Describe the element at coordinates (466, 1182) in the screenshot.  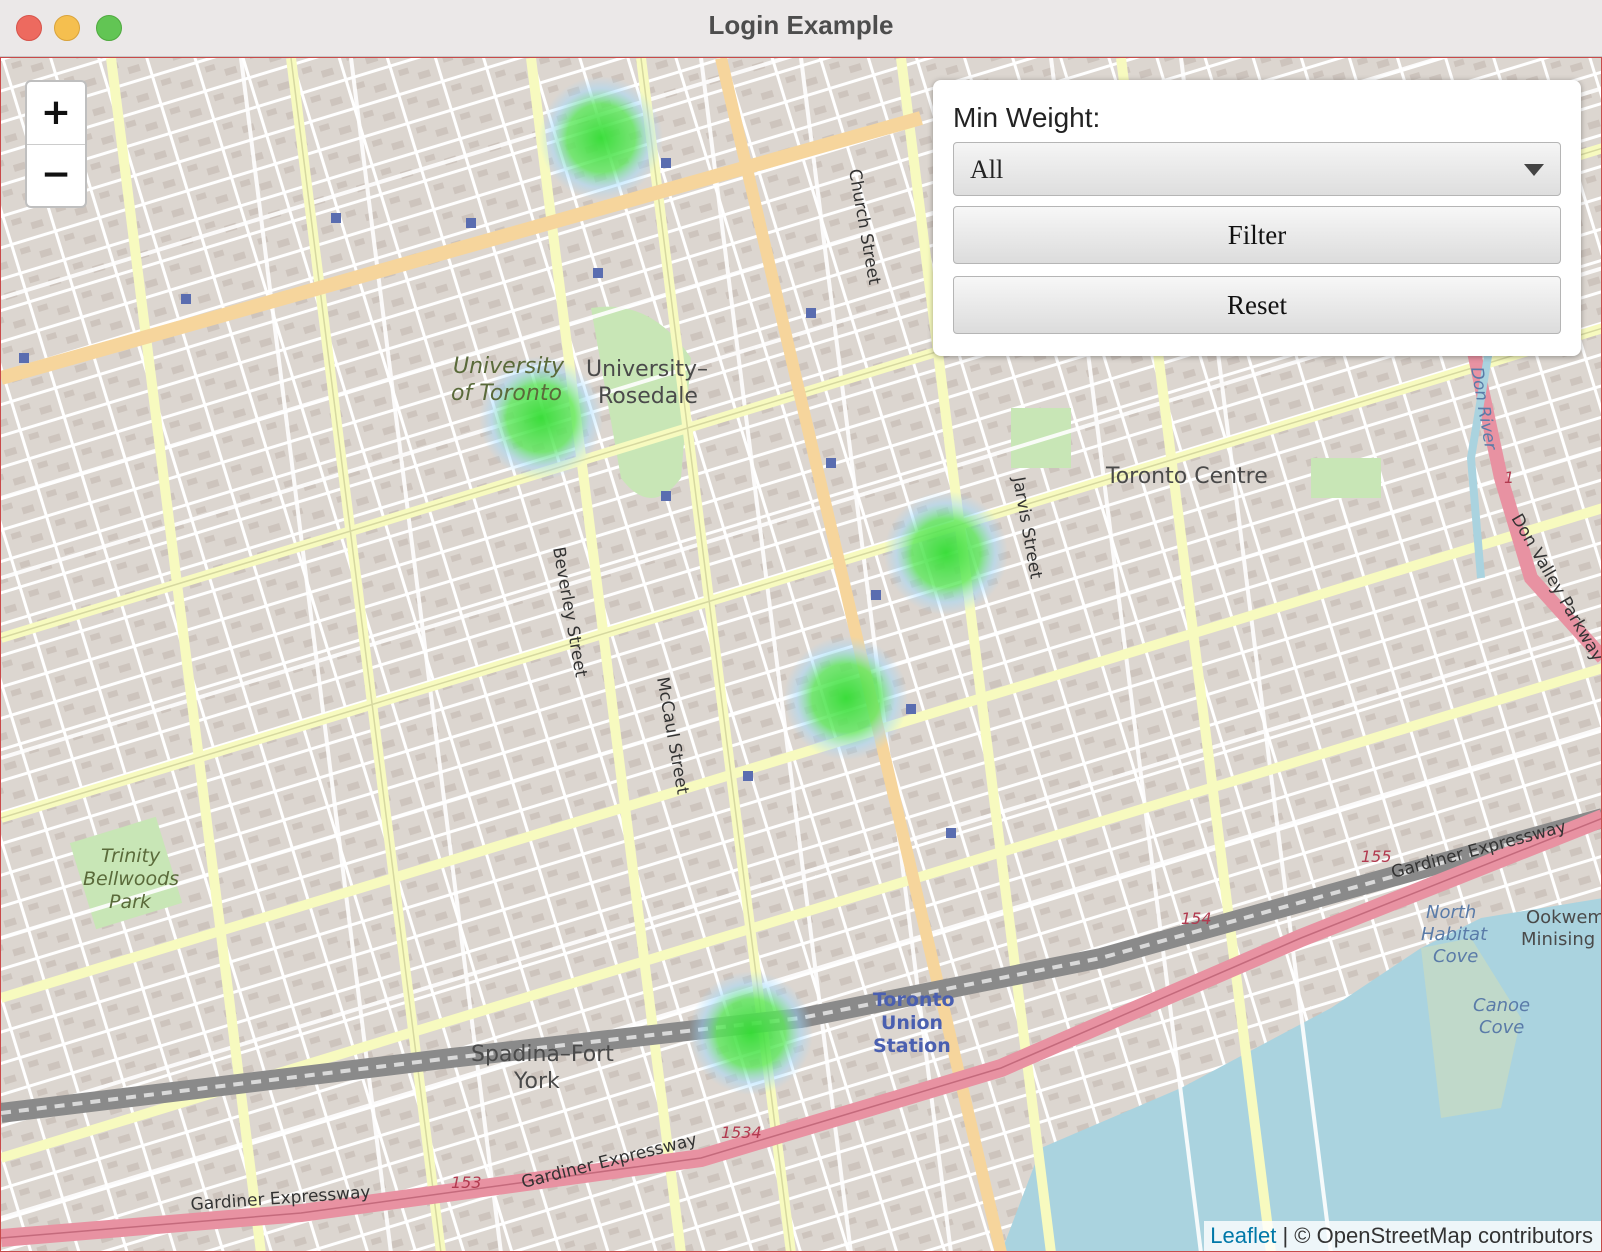
I see `shield-153: 153` at that location.